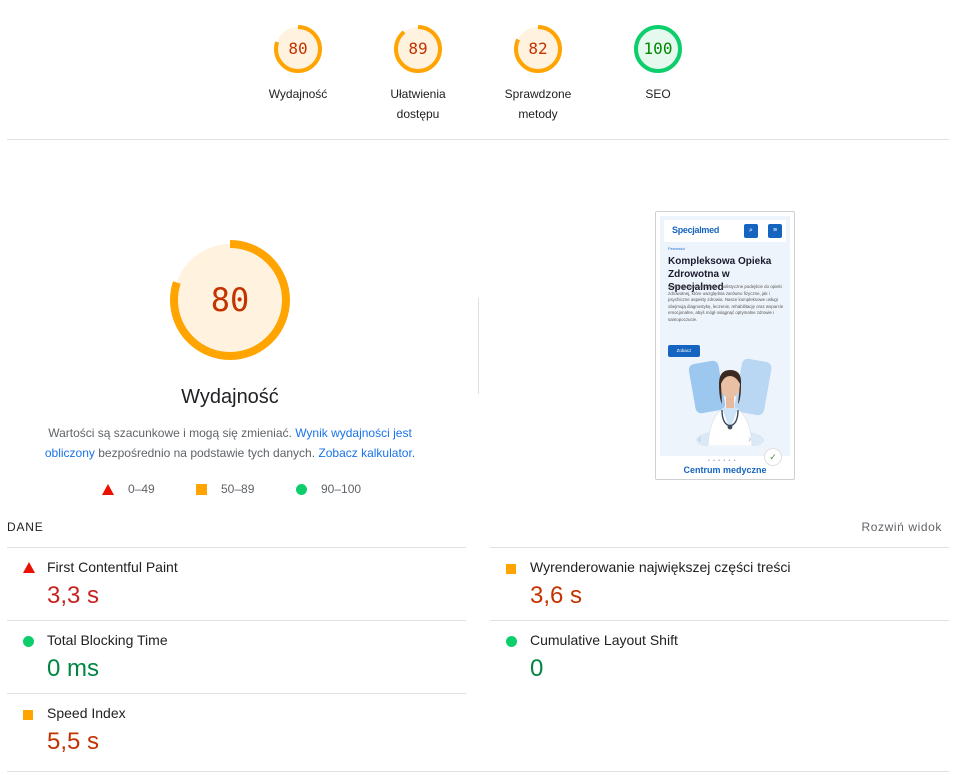 The width and height of the screenshot is (955, 775). What do you see at coordinates (478, 139) in the screenshot?
I see `top-divider` at bounding box center [478, 139].